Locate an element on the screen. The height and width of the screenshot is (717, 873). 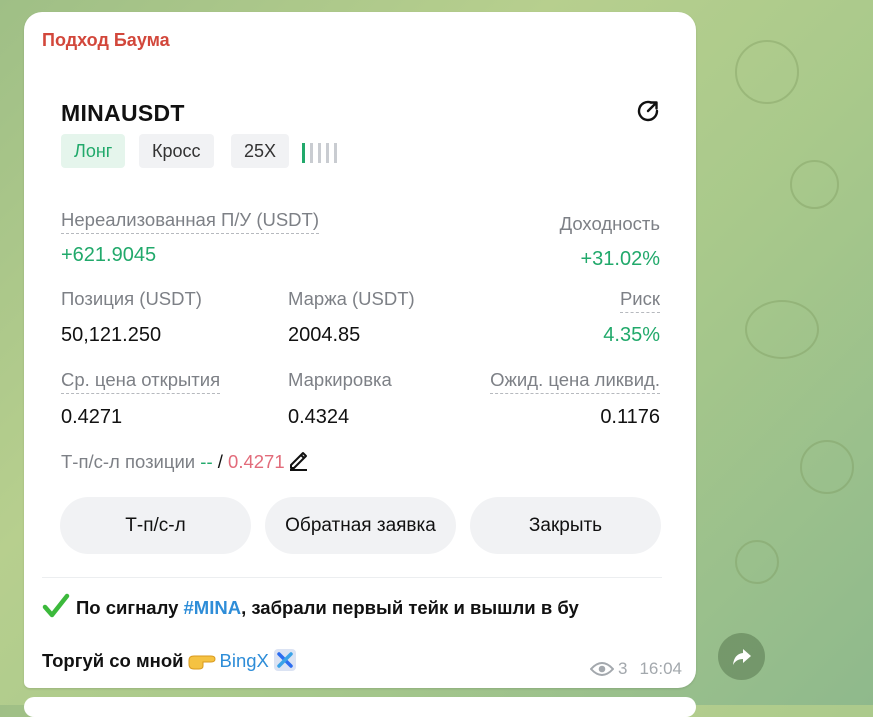
liquidation-price-value: 0.1176 is located at coordinates (630, 417).